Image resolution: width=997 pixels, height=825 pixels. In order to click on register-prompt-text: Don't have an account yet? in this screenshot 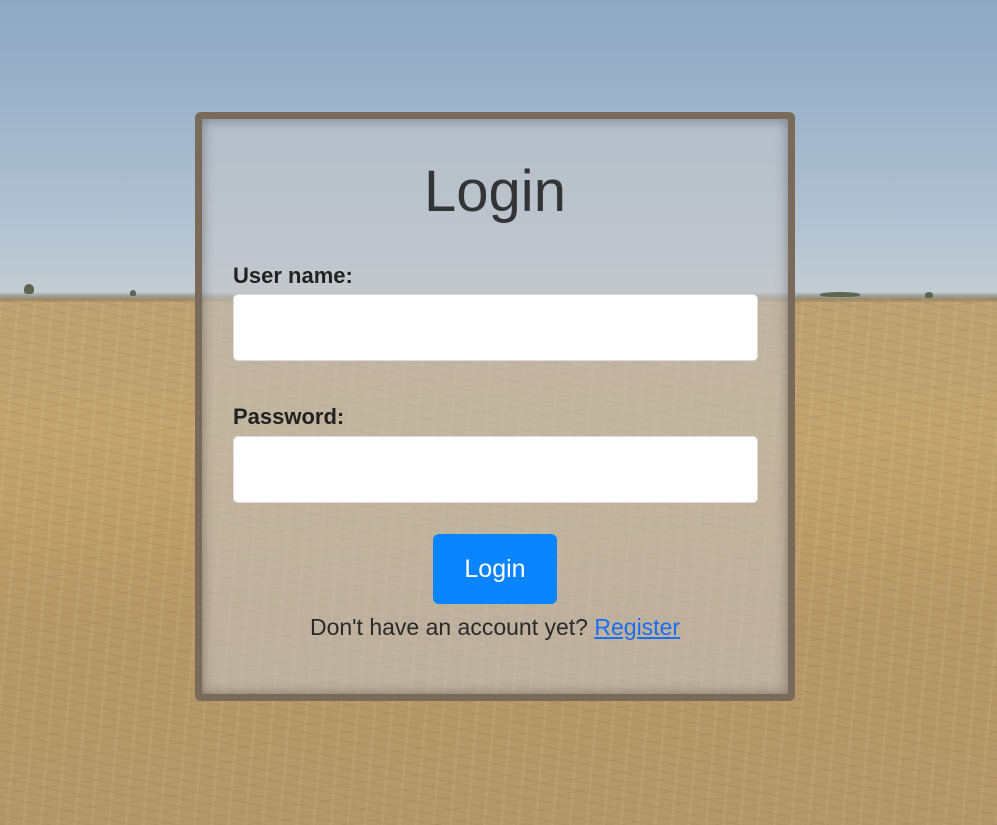, I will do `click(448, 627)`.